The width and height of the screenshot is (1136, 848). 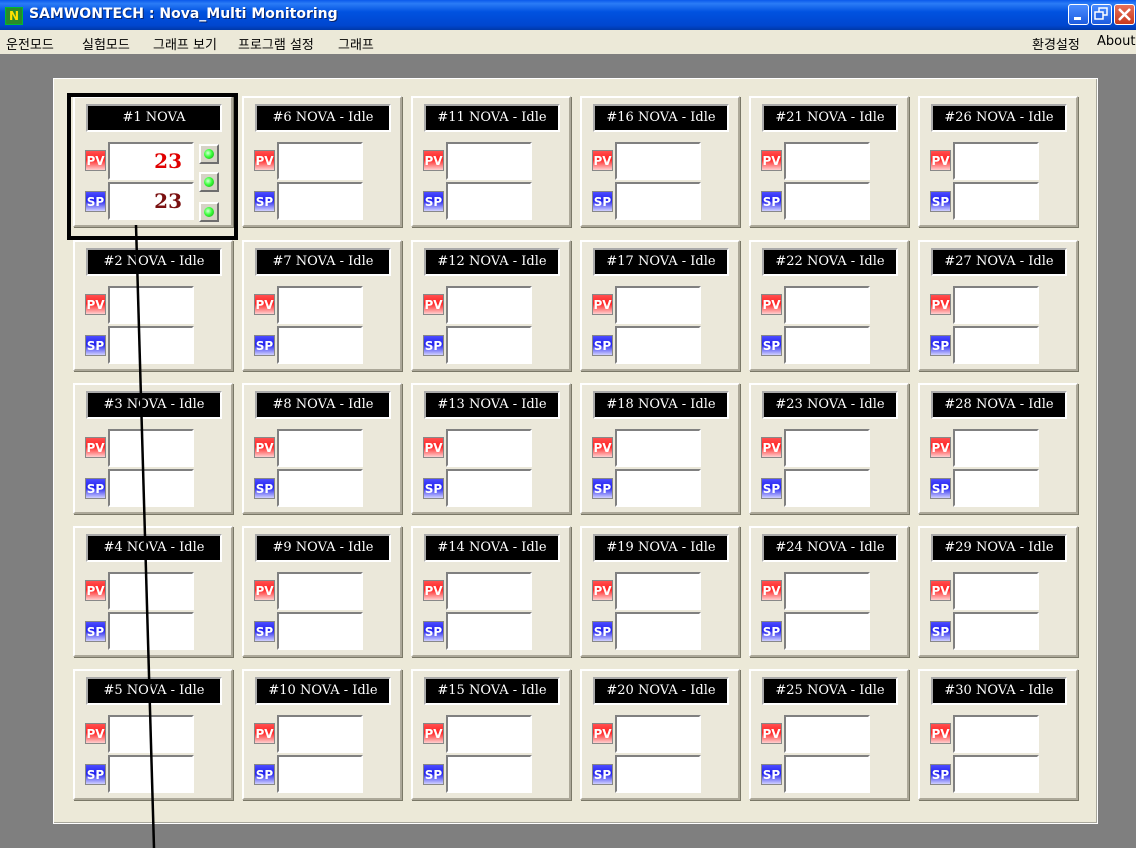 What do you see at coordinates (829, 448) in the screenshot?
I see `channel-cell: #23 NOVA - Idle PV SP` at bounding box center [829, 448].